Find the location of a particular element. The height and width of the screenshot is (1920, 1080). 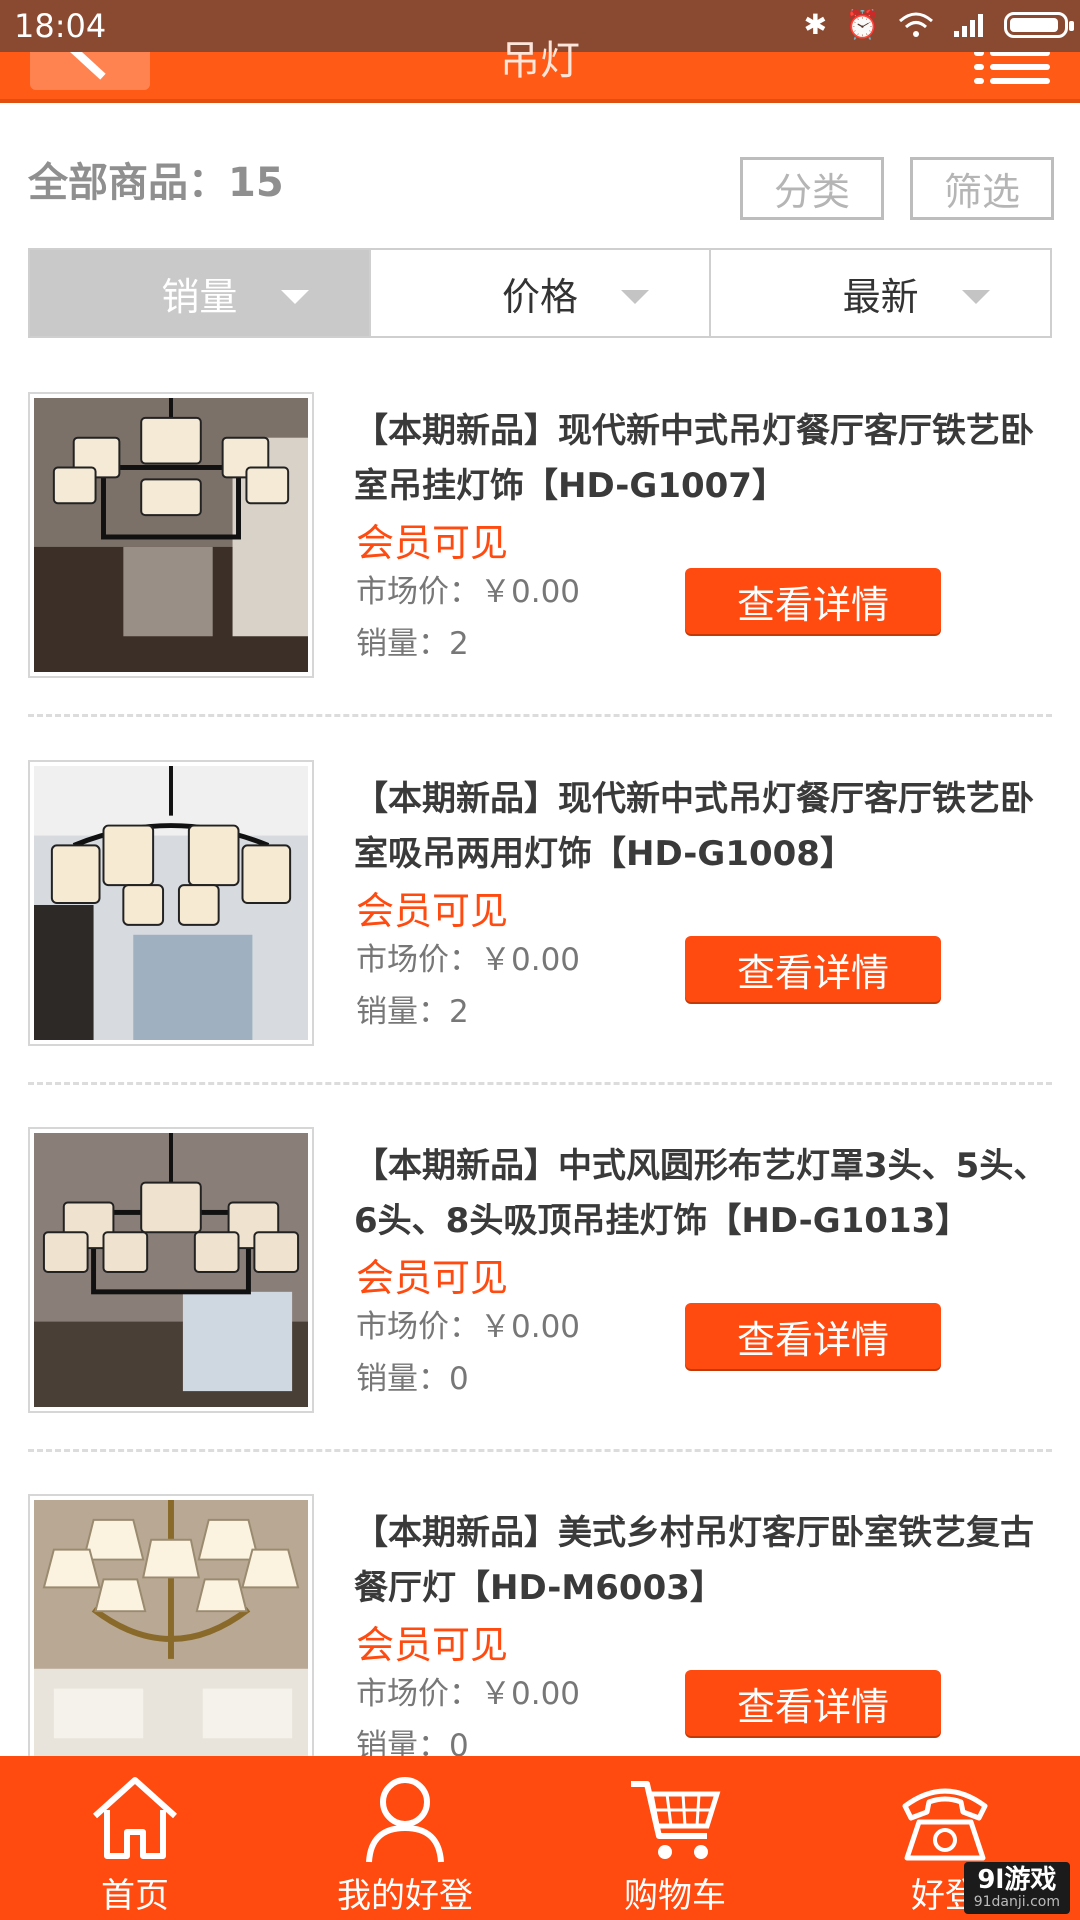

sort-price-tab: 价格 is located at coordinates (541, 293).